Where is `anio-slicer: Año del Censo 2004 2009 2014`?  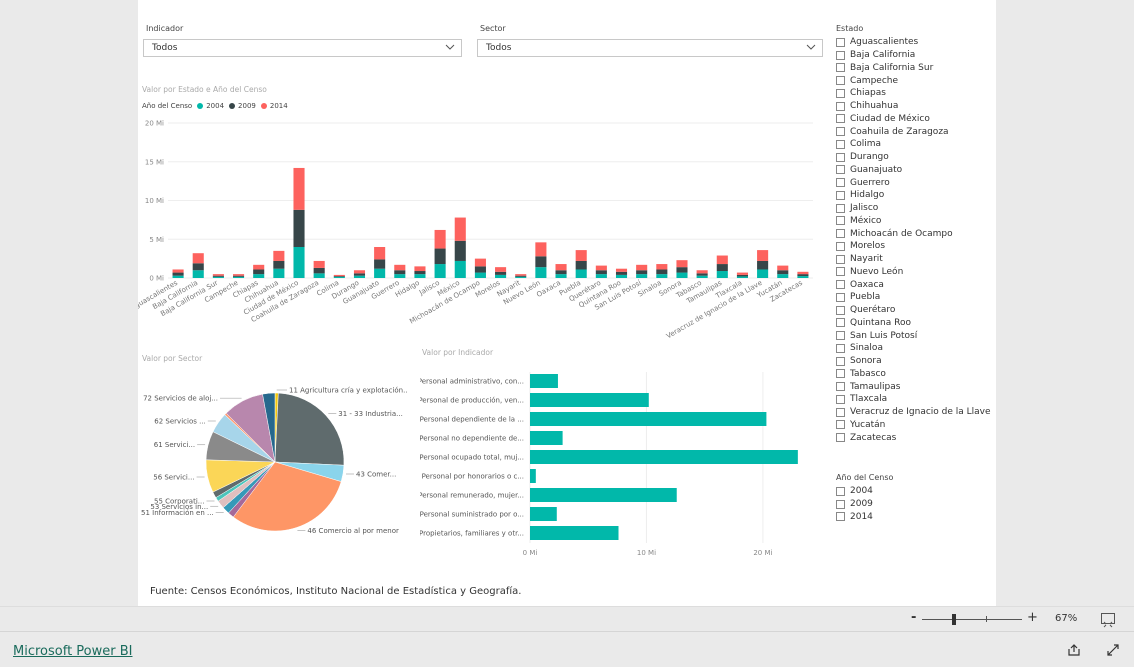 anio-slicer: Año del Censo 2004 2009 2014 is located at coordinates (911, 498).